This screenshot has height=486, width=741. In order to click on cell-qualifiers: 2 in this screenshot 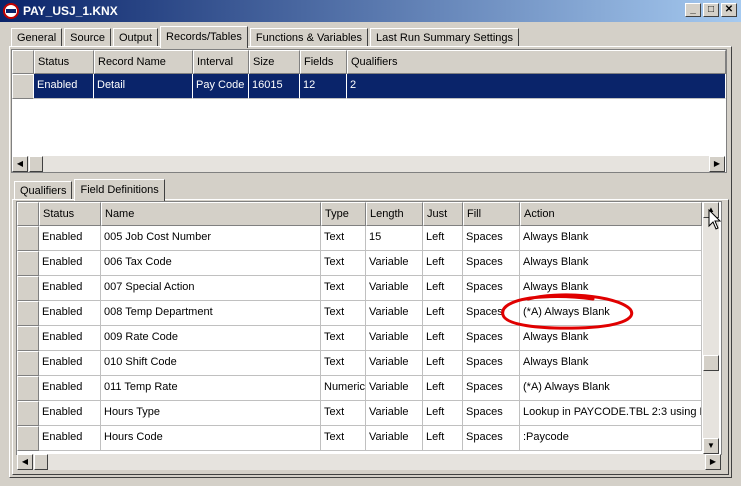, I will do `click(536, 86)`.